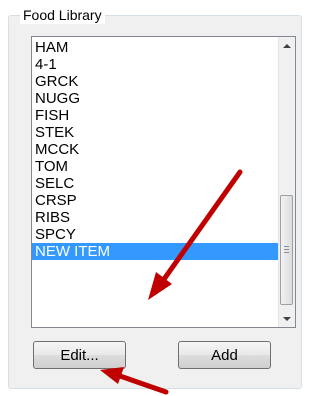 The height and width of the screenshot is (396, 320). I want to click on scroll-down-arrow-icon, so click(287, 318).